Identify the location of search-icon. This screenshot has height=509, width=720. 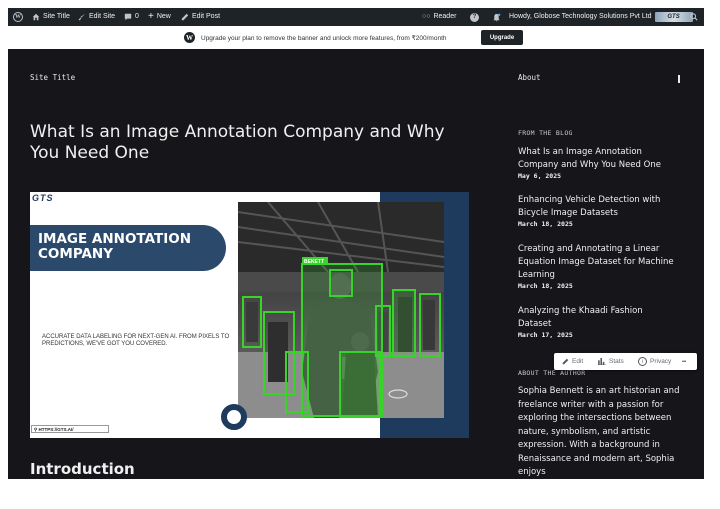
(694, 17).